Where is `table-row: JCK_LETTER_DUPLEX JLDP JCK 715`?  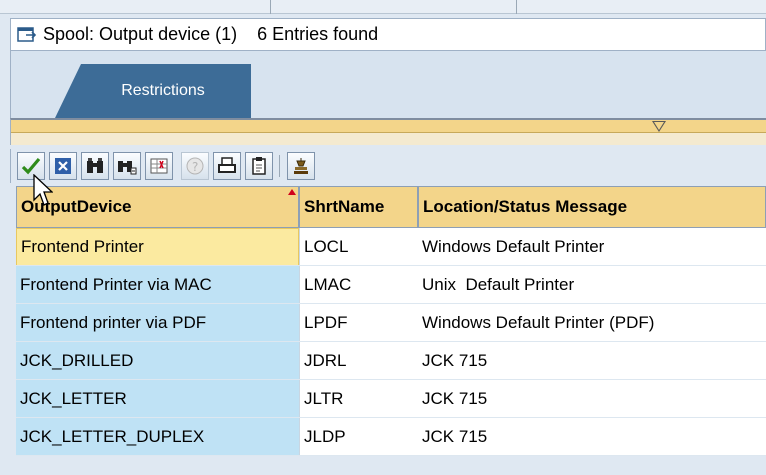 table-row: JCK_LETTER_DUPLEX JLDP JCK 715 is located at coordinates (391, 437).